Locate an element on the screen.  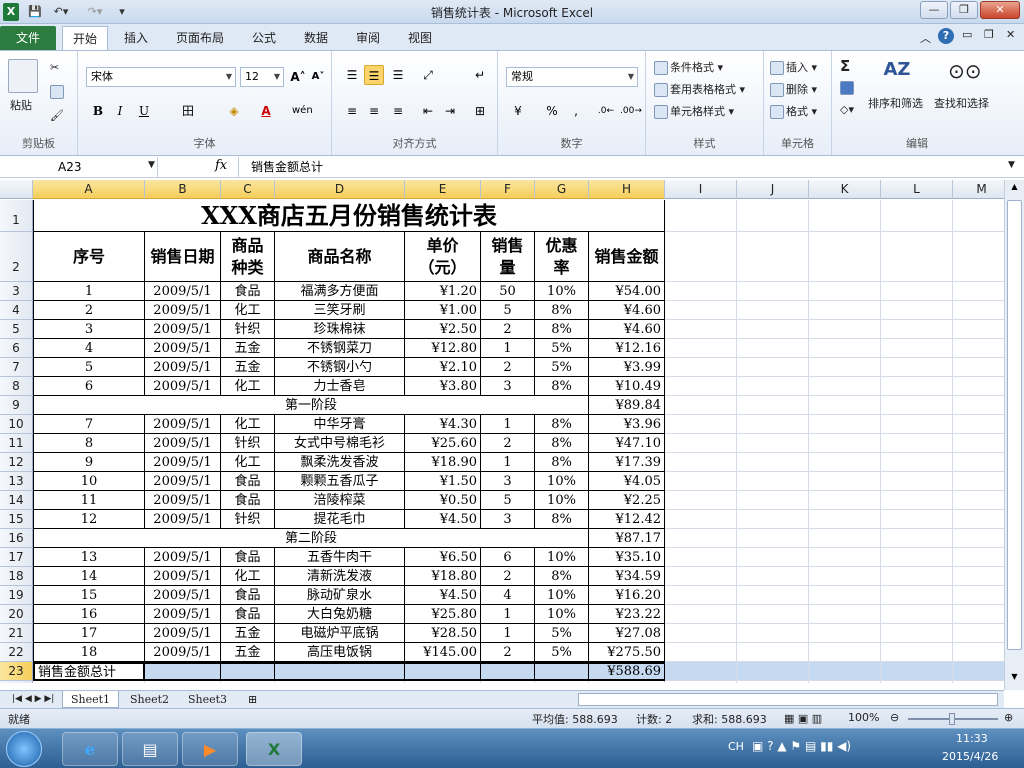
table-cell: ¥54.00 is located at coordinates (627, 291).